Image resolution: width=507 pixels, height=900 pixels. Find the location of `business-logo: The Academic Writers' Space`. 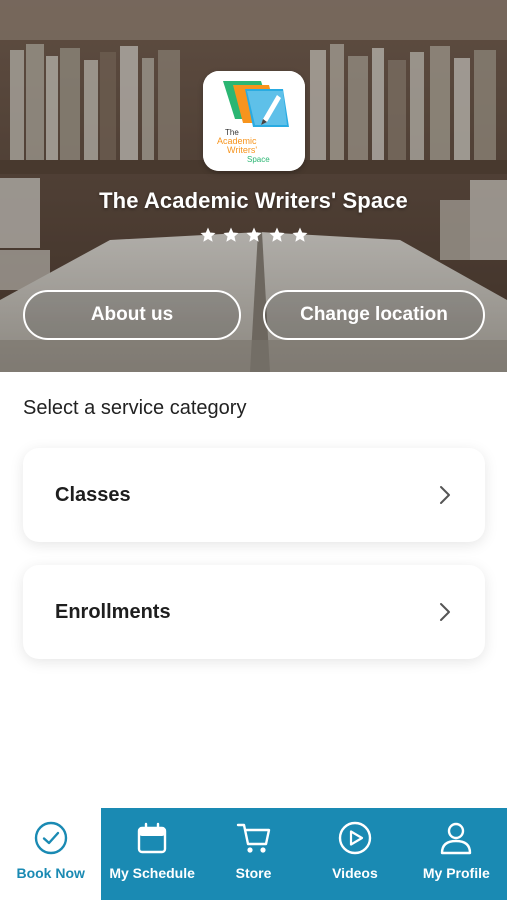

business-logo: The Academic Writers' Space is located at coordinates (254, 121).